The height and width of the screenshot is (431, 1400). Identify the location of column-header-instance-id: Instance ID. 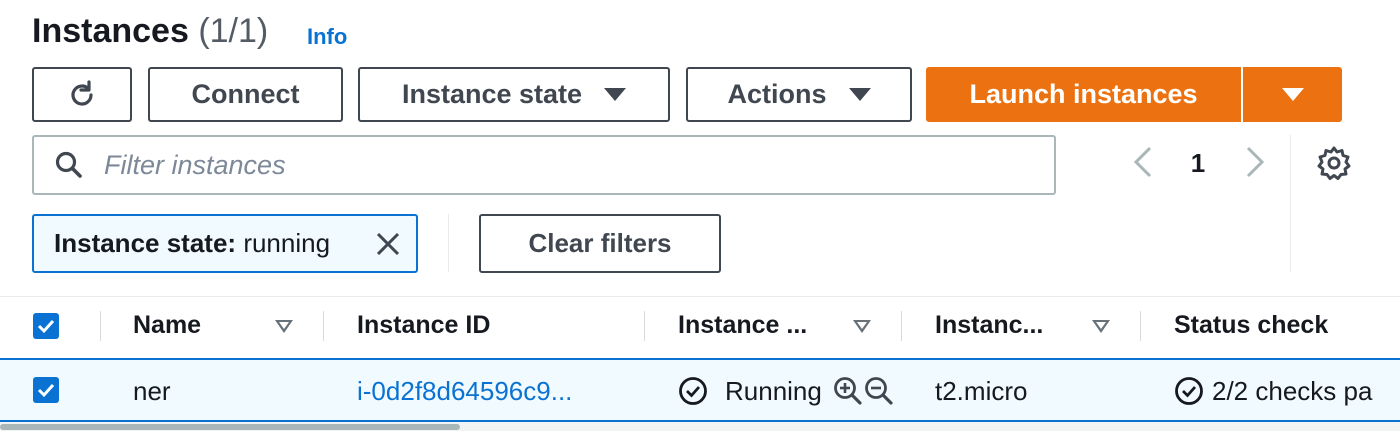
(423, 325).